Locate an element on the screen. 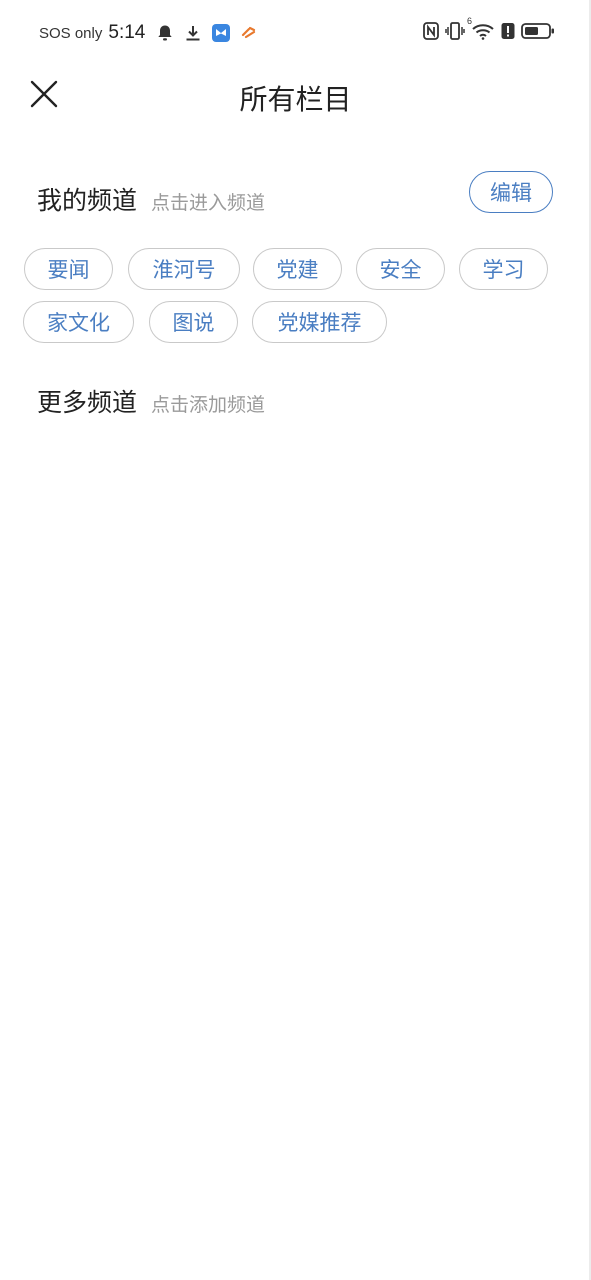 This screenshot has width=591, height=1280. wifi-6-label: 6 is located at coordinates (470, 21).